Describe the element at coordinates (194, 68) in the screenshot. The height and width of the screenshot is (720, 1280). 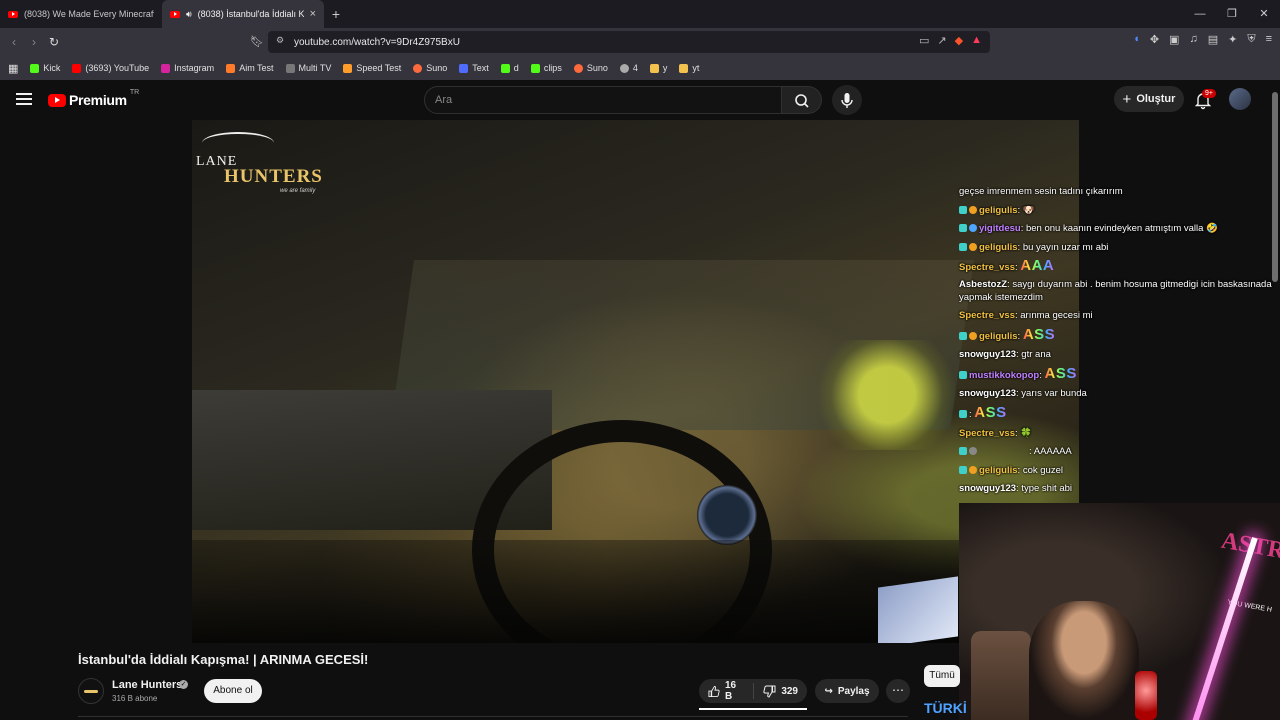
I see `bookmark-label: Instagram` at that location.